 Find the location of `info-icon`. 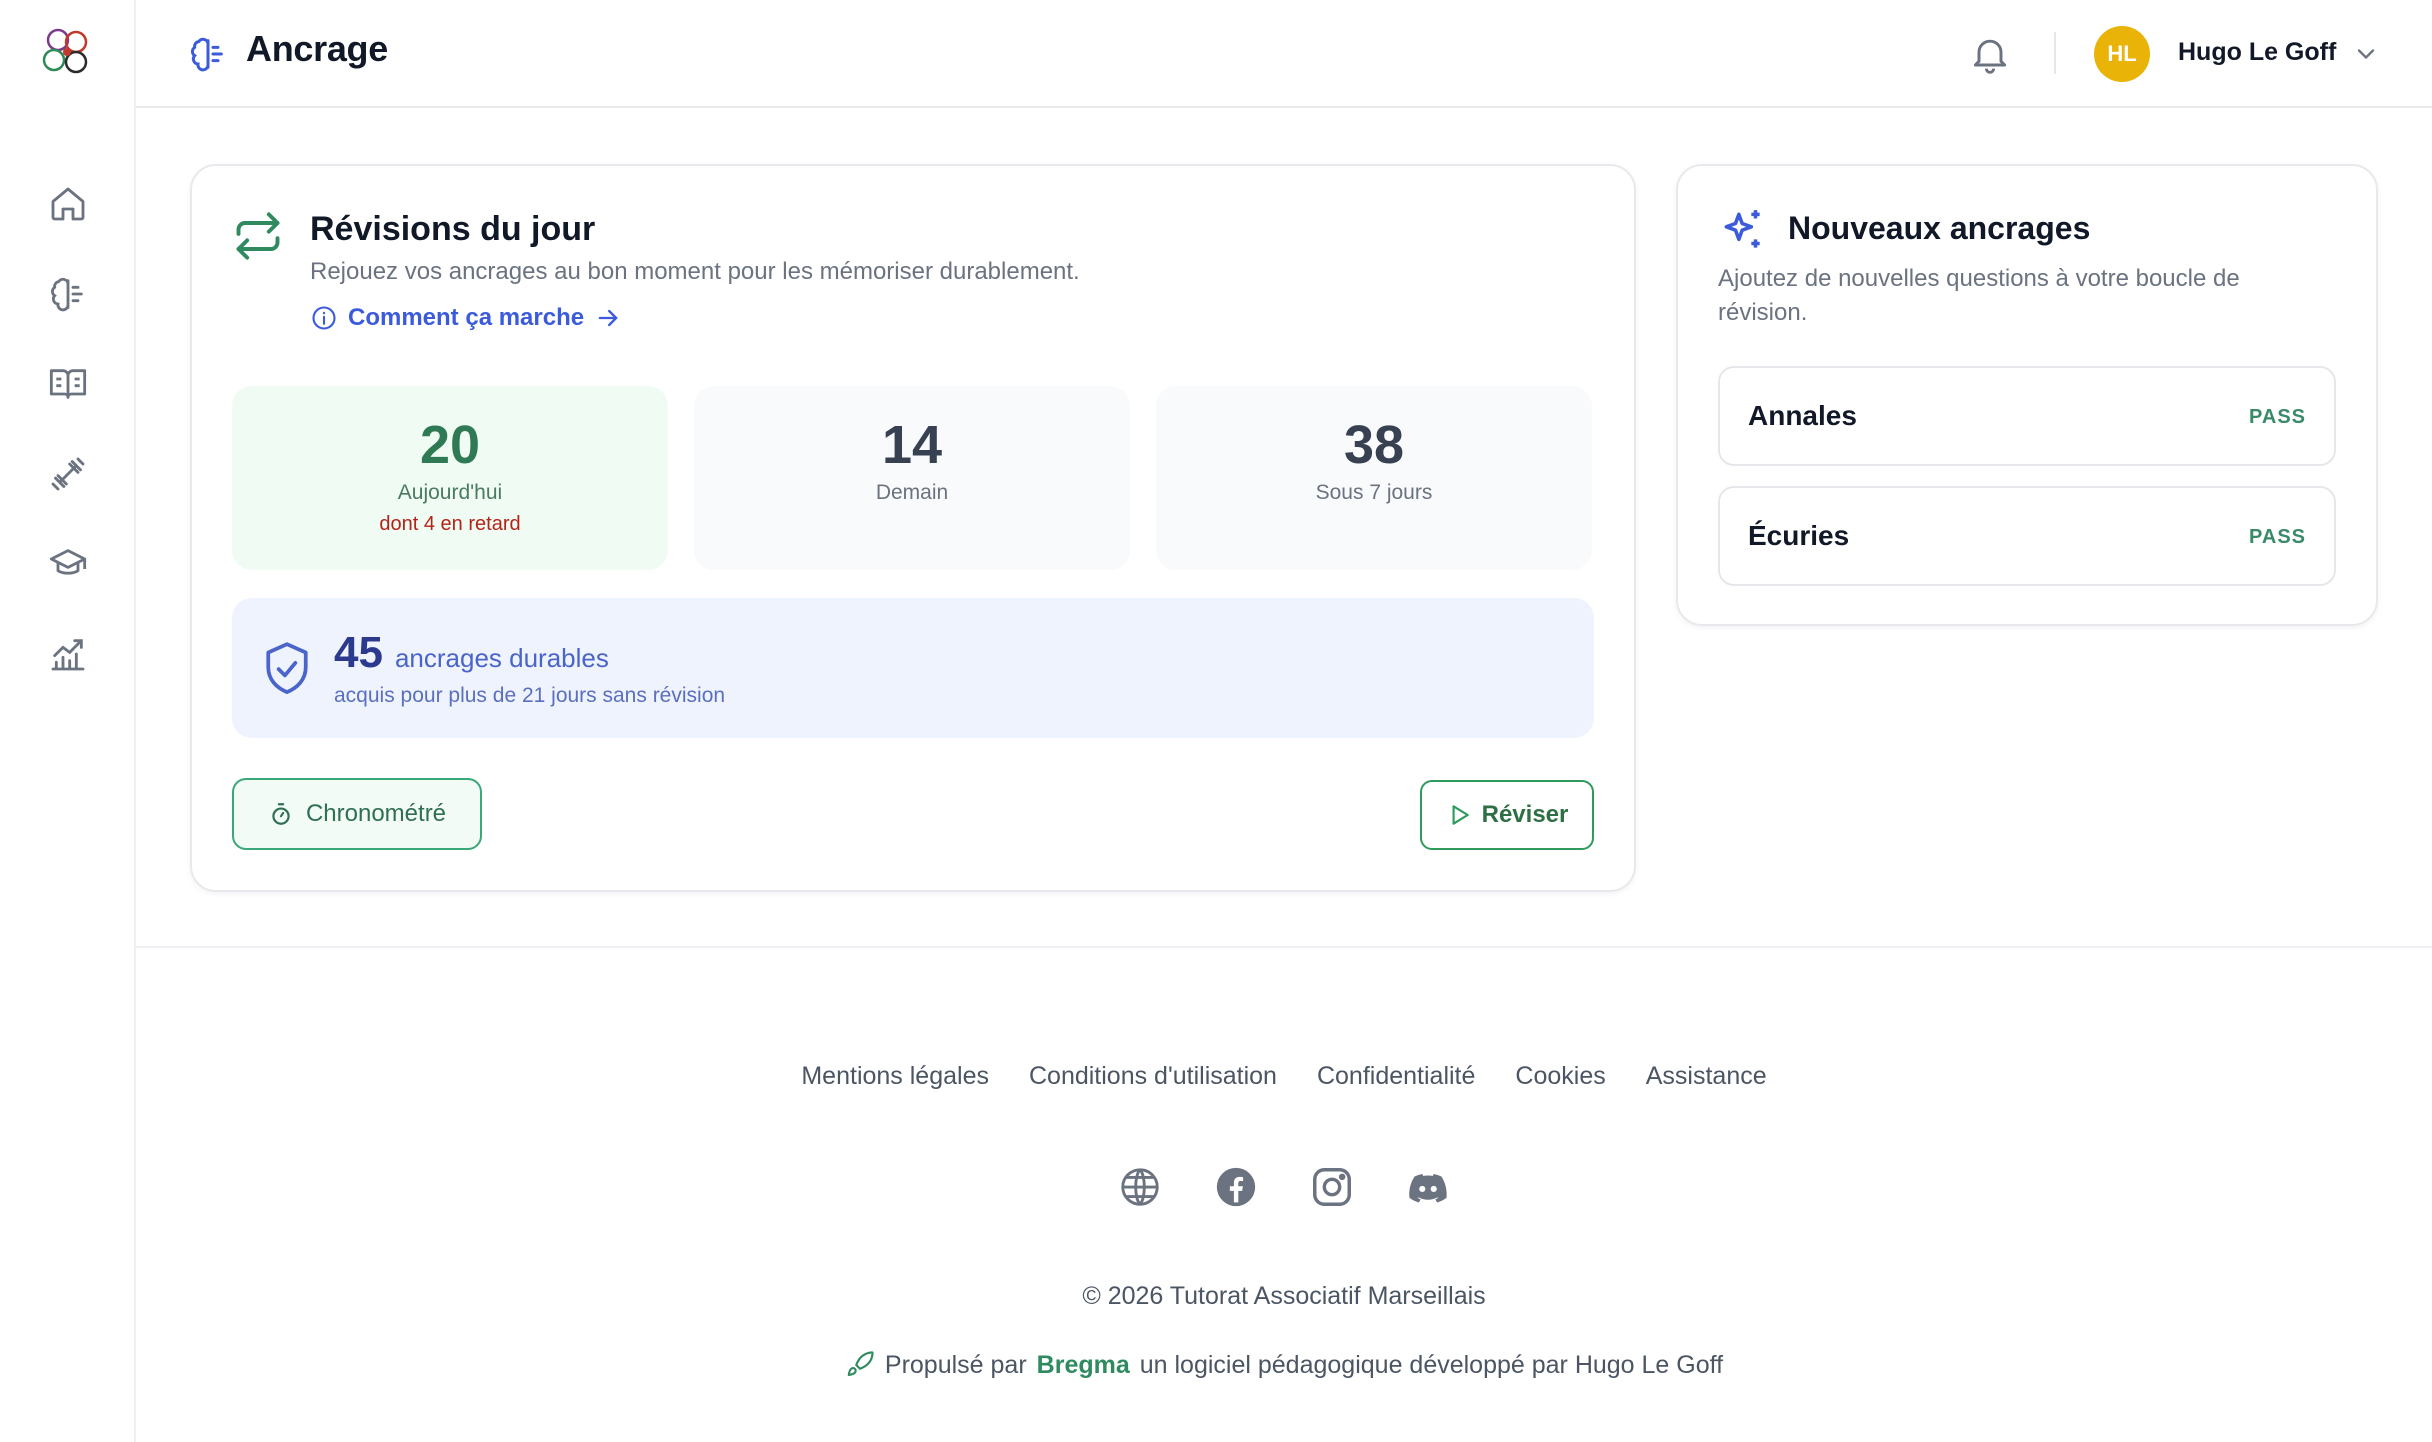

info-icon is located at coordinates (324, 318).